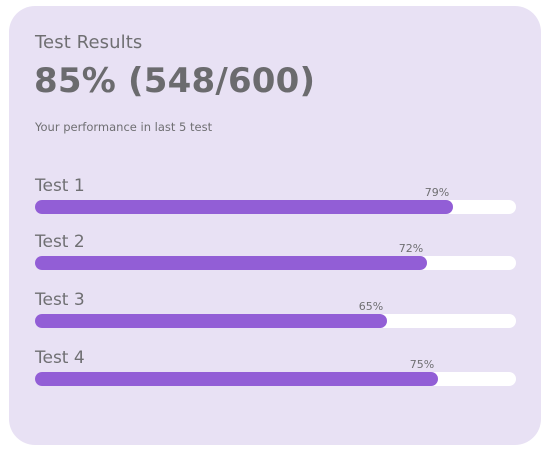 Image resolution: width=549 pixels, height=450 pixels. Describe the element at coordinates (411, 248) in the screenshot. I see `test-percent: 72%` at that location.